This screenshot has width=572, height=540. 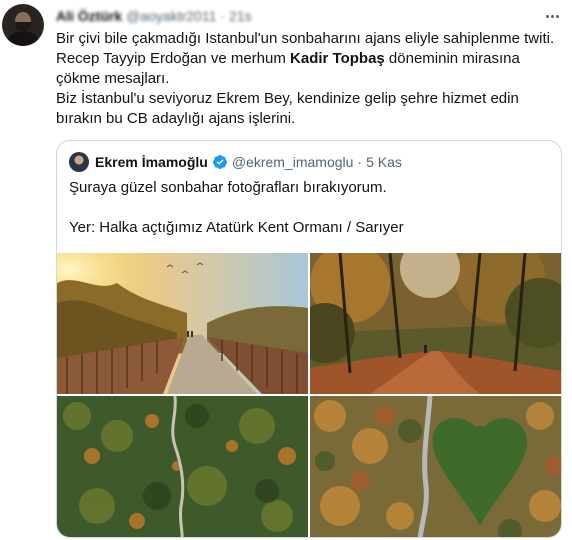 What do you see at coordinates (173, 58) in the screenshot?
I see `tweet-text-segment: Recep Tayyip Erdoğan ve merhum` at bounding box center [173, 58].